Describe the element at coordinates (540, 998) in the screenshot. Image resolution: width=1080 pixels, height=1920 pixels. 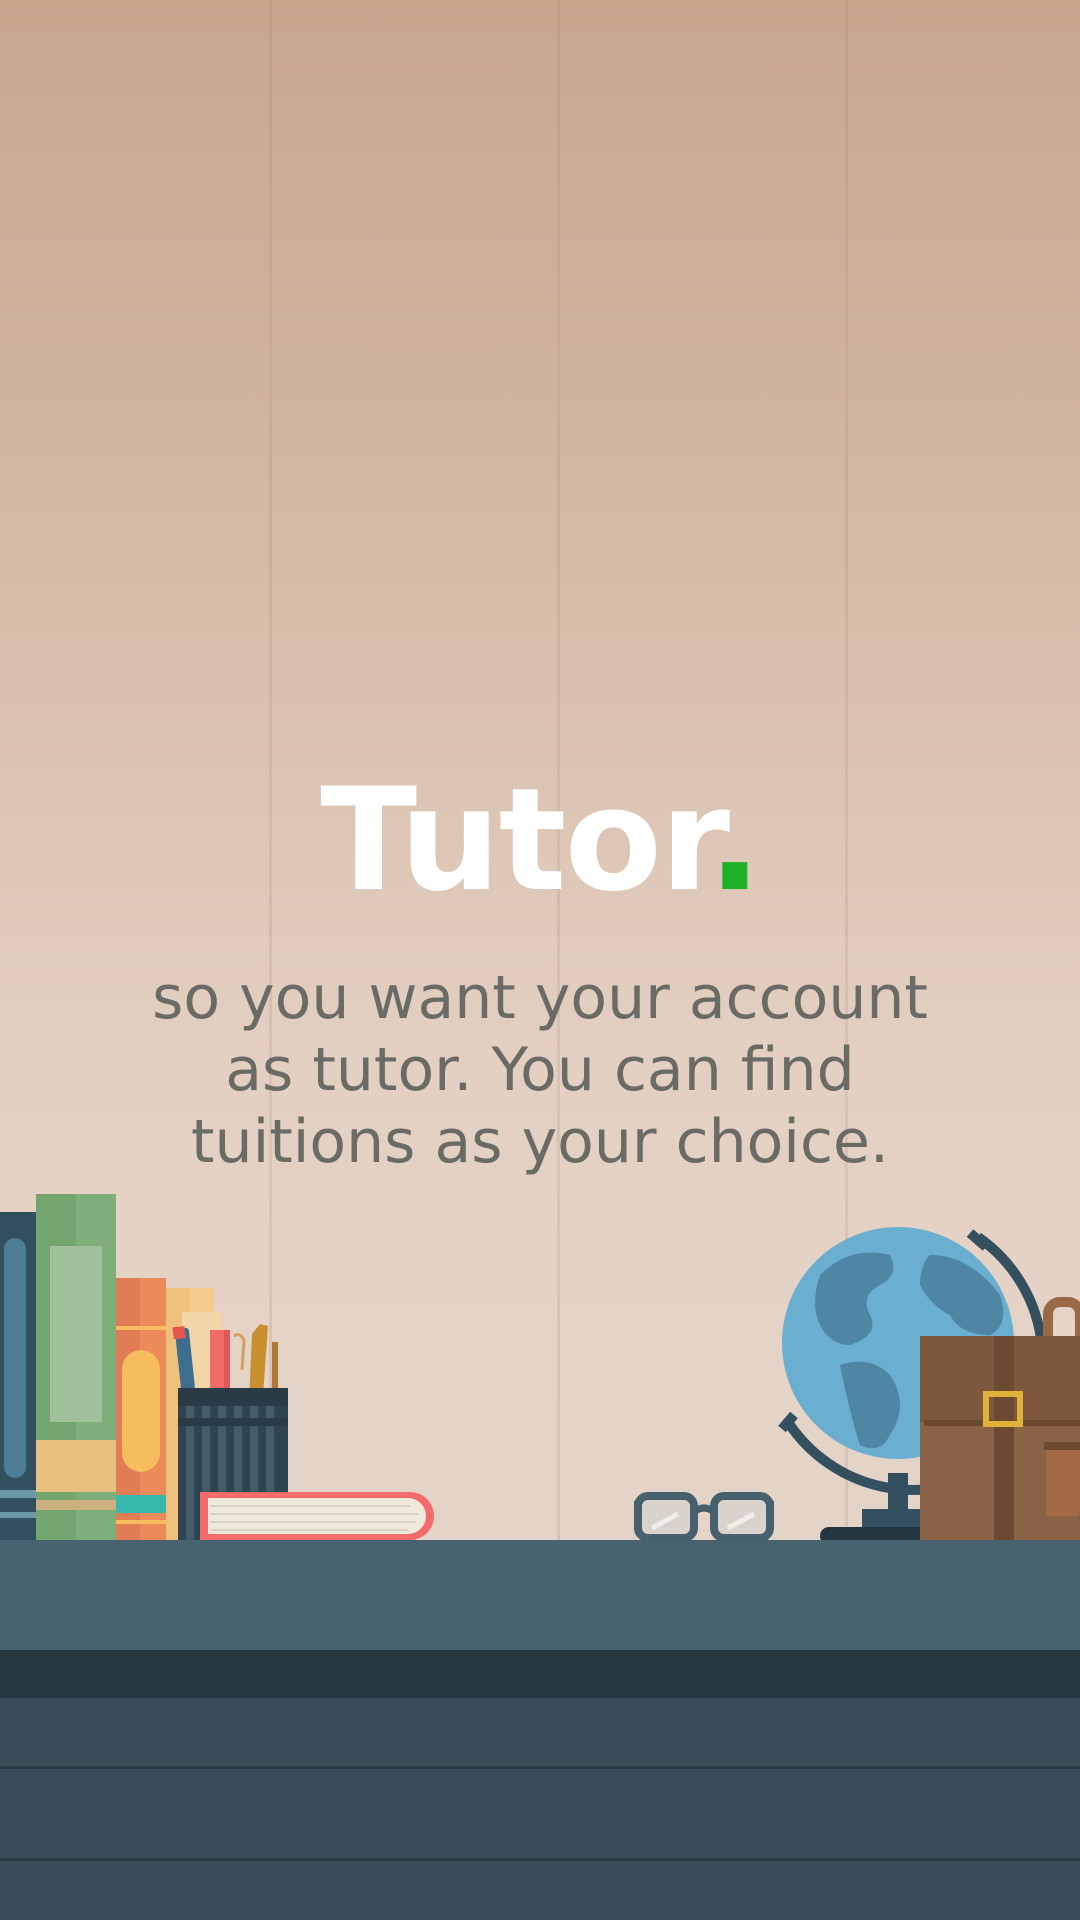
I see `message-line: so you want your account` at that location.